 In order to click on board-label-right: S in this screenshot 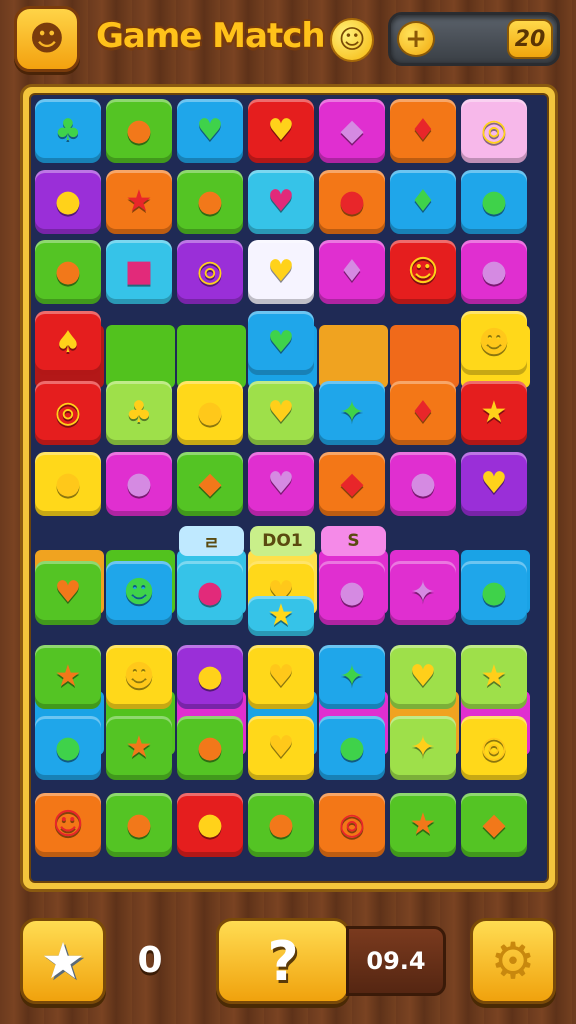, I will do `click(353, 541)`.